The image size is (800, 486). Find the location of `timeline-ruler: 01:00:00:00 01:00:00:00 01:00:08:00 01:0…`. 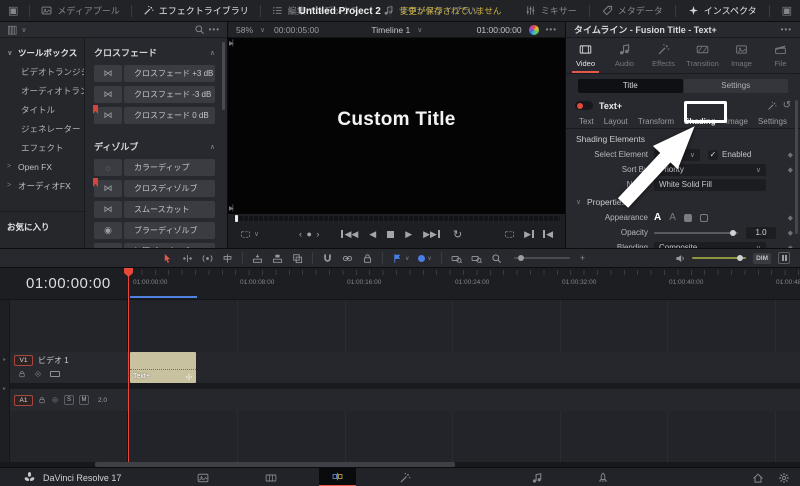

timeline-ruler: 01:00:00:00 01:00:00:00 01:00:08:00 01:0… is located at coordinates (400, 284).